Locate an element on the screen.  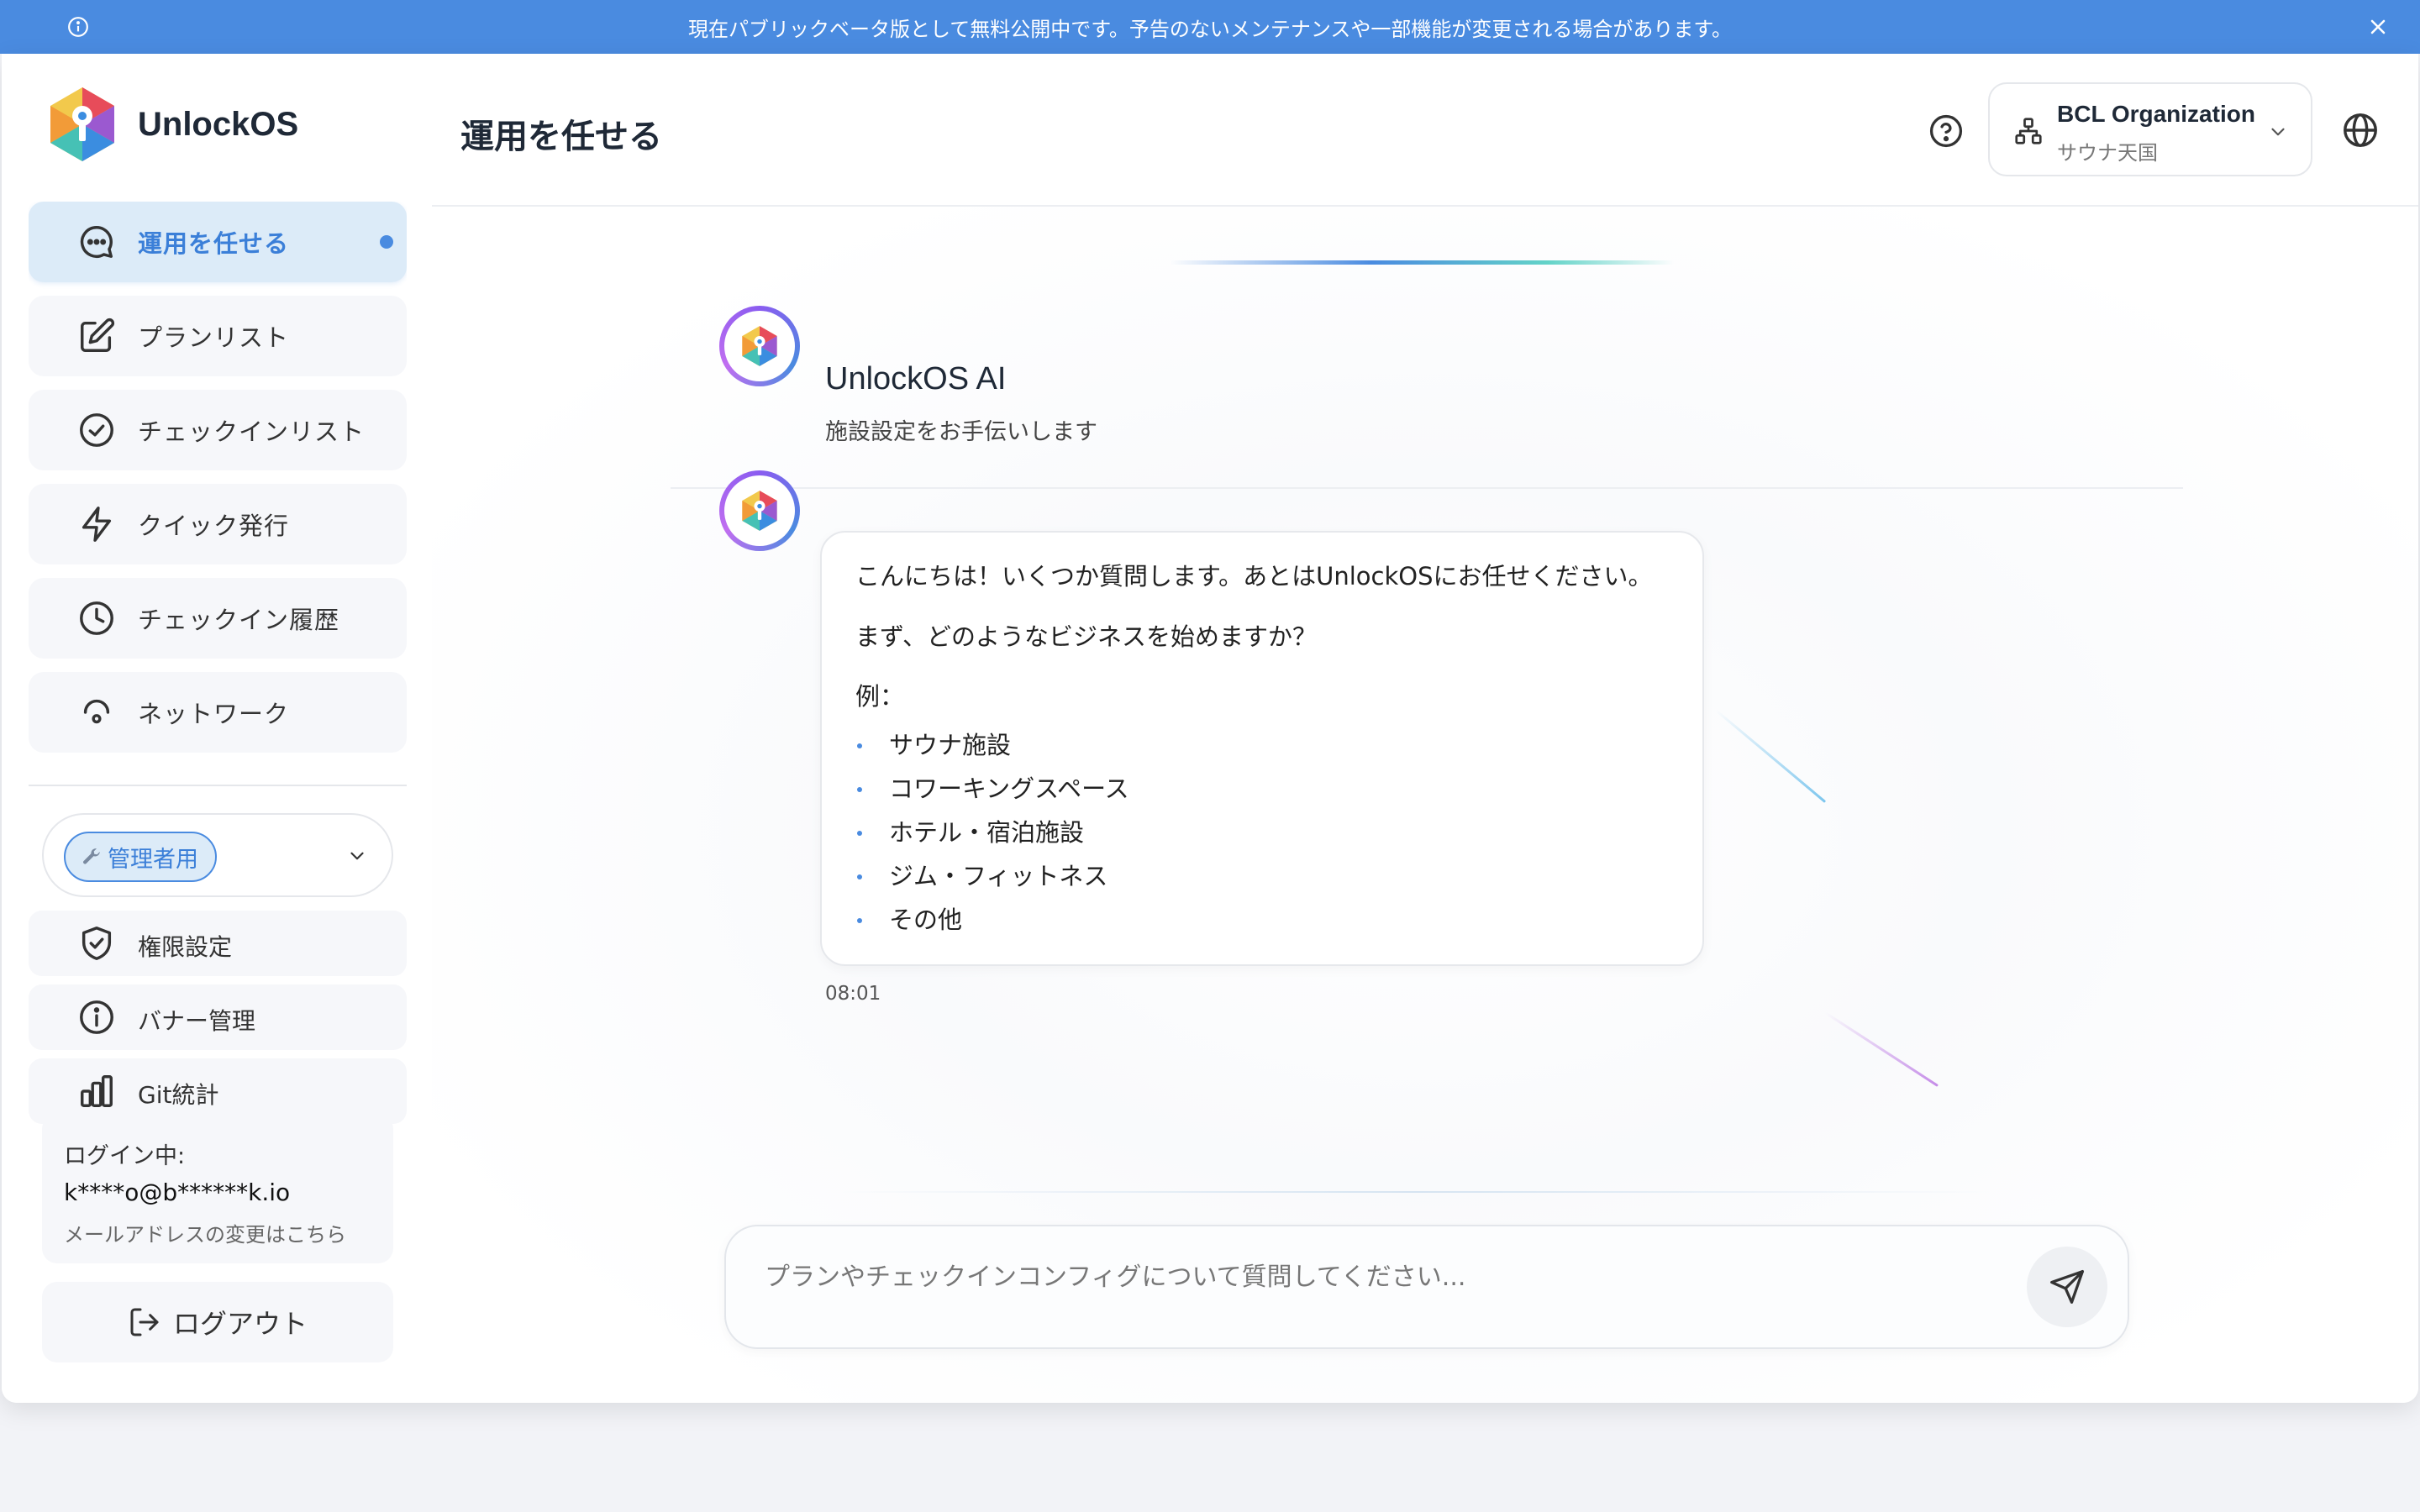
nav-item-delegate-operations: 運用を任せる is located at coordinates (218, 242).